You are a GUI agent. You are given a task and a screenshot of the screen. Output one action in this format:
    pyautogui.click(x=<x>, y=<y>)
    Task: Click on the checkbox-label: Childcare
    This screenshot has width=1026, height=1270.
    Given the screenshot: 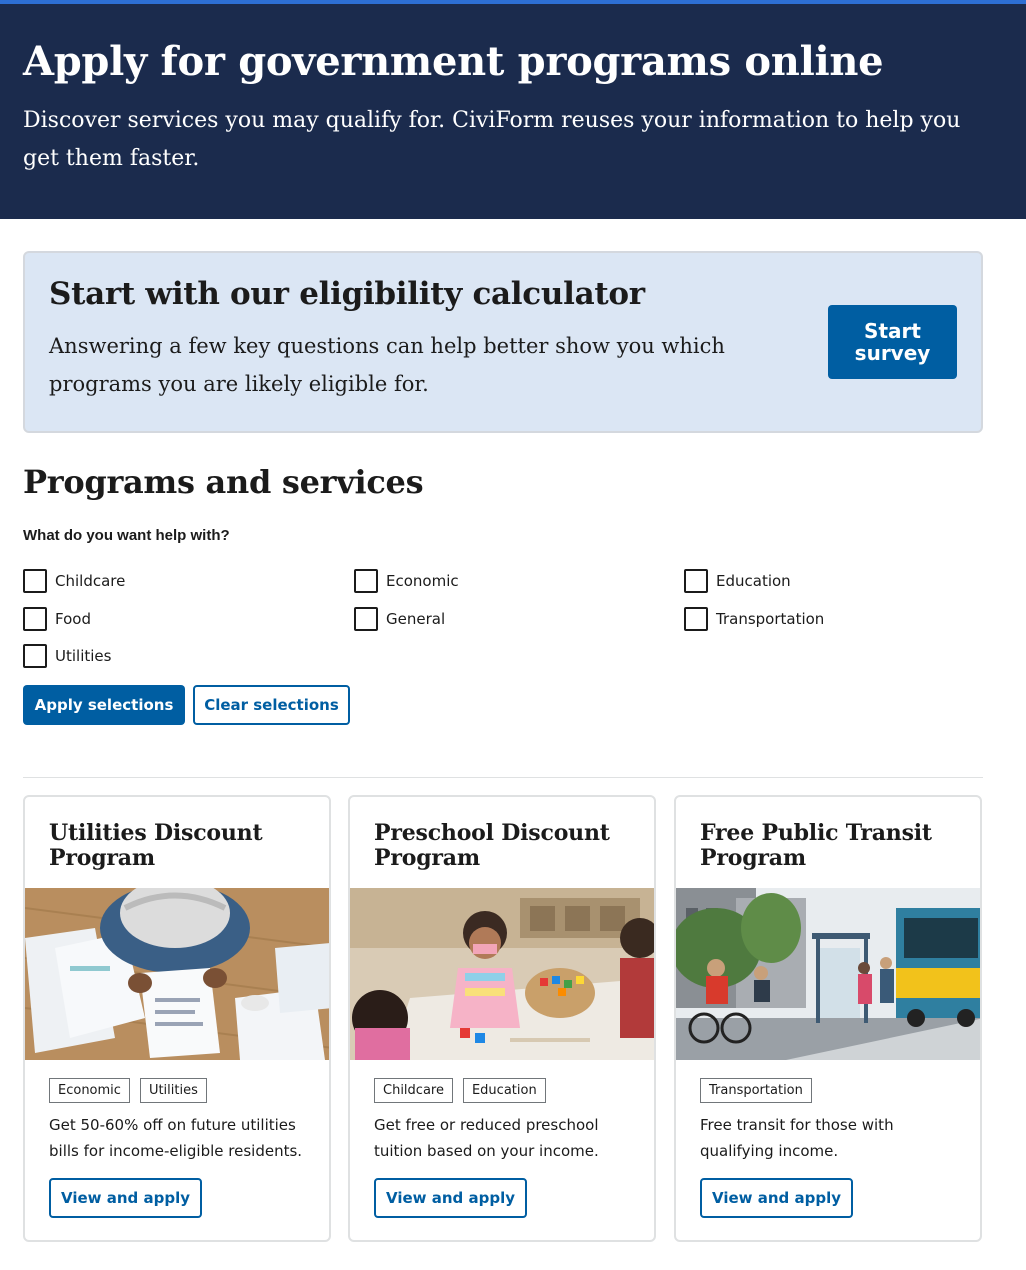 What is the action you would take?
    pyautogui.click(x=90, y=581)
    